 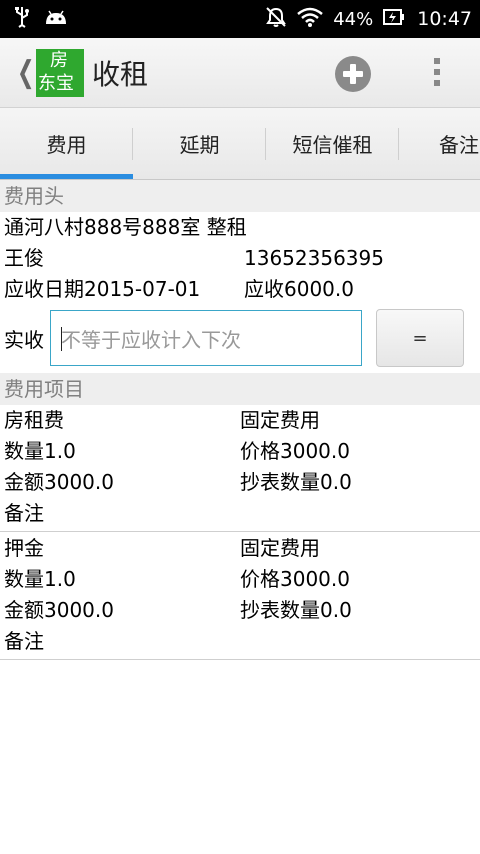 I want to click on tenant-name: 王俊, so click(x=24, y=258).